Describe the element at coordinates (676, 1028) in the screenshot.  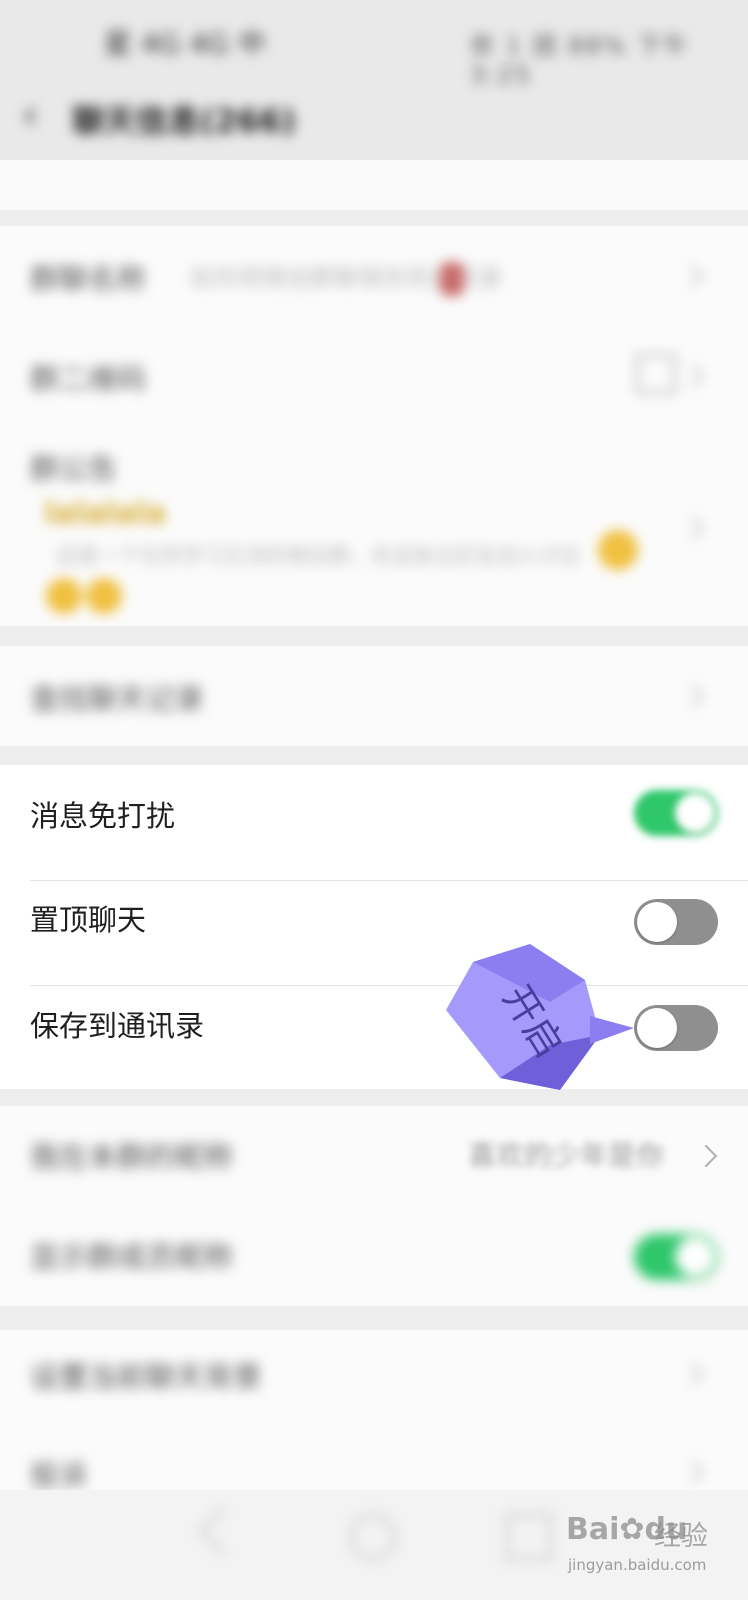
I see `save-to-contacts-toggle` at that location.